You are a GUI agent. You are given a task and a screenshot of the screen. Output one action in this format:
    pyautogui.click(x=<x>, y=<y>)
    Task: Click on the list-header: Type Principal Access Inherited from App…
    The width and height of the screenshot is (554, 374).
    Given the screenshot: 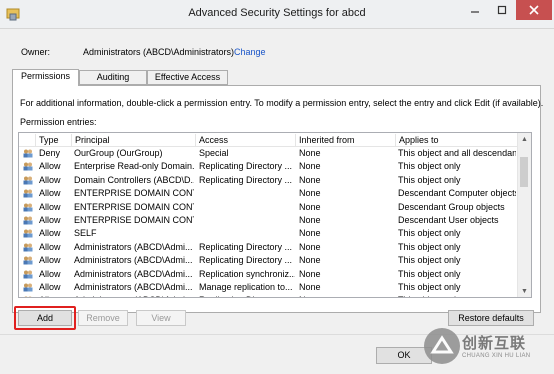 What is the action you would take?
    pyautogui.click(x=269, y=140)
    